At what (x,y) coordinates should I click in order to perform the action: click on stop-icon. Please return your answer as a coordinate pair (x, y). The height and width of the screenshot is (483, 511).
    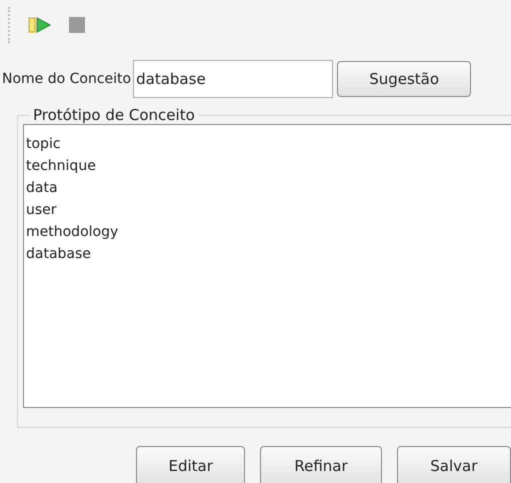
    Looking at the image, I should click on (77, 25).